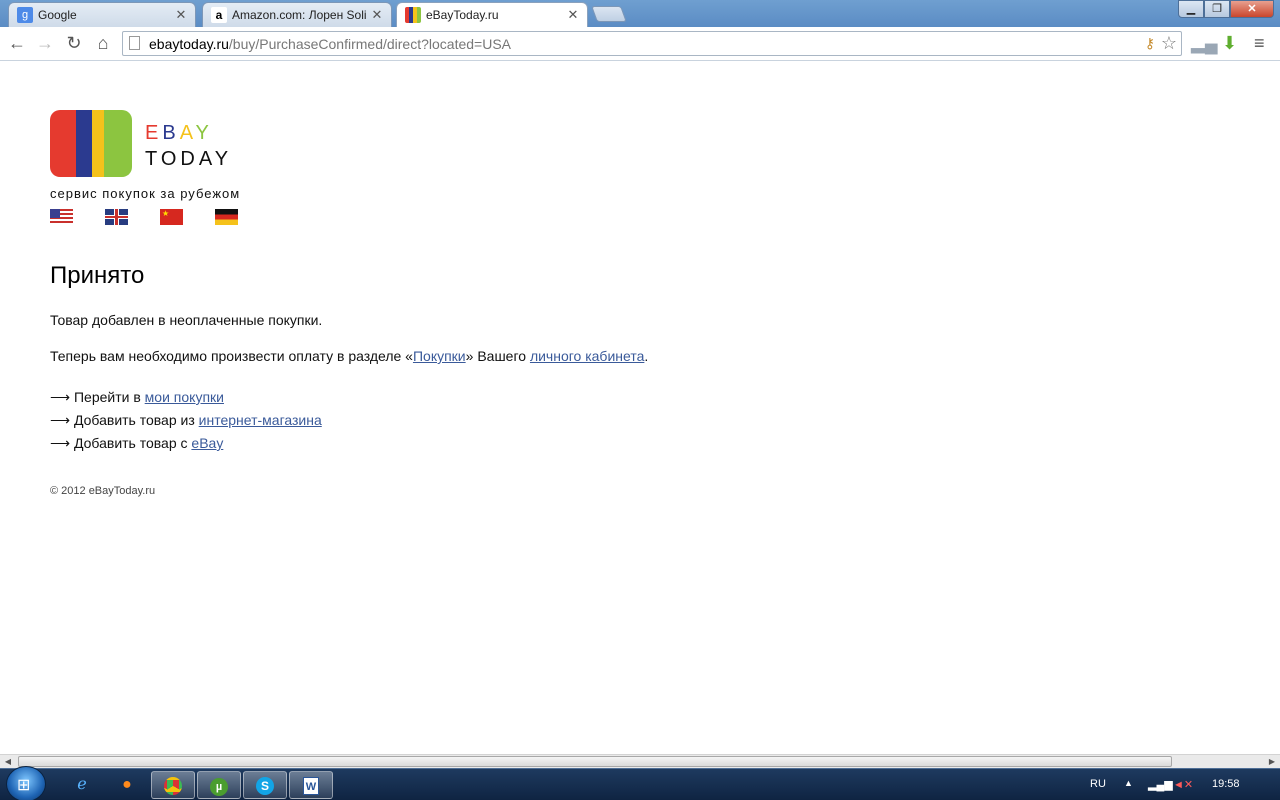 The height and width of the screenshot is (800, 1280). I want to click on ebaytoday-favicon-icon, so click(413, 15).